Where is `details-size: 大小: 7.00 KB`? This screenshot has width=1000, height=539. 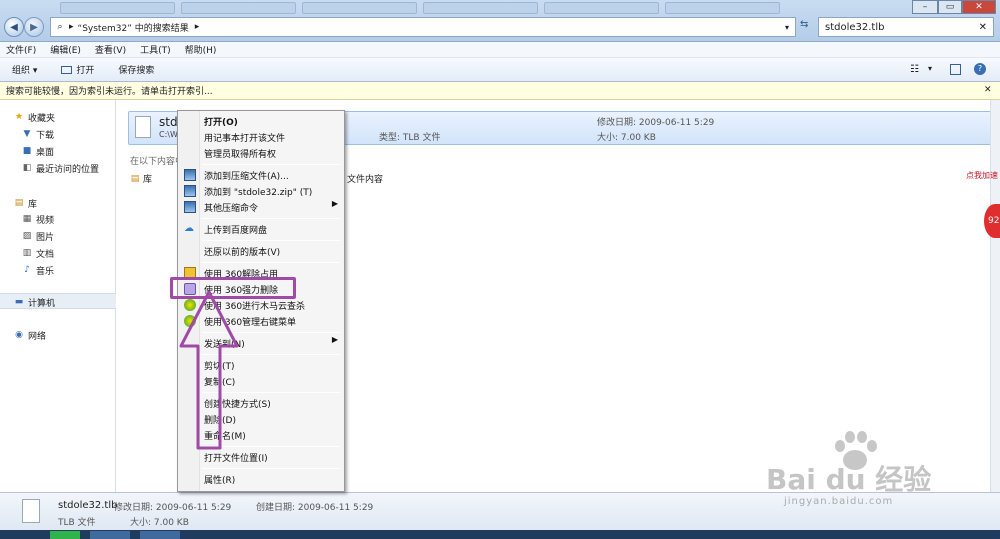
details-size: 大小: 7.00 KB is located at coordinates (159, 523).